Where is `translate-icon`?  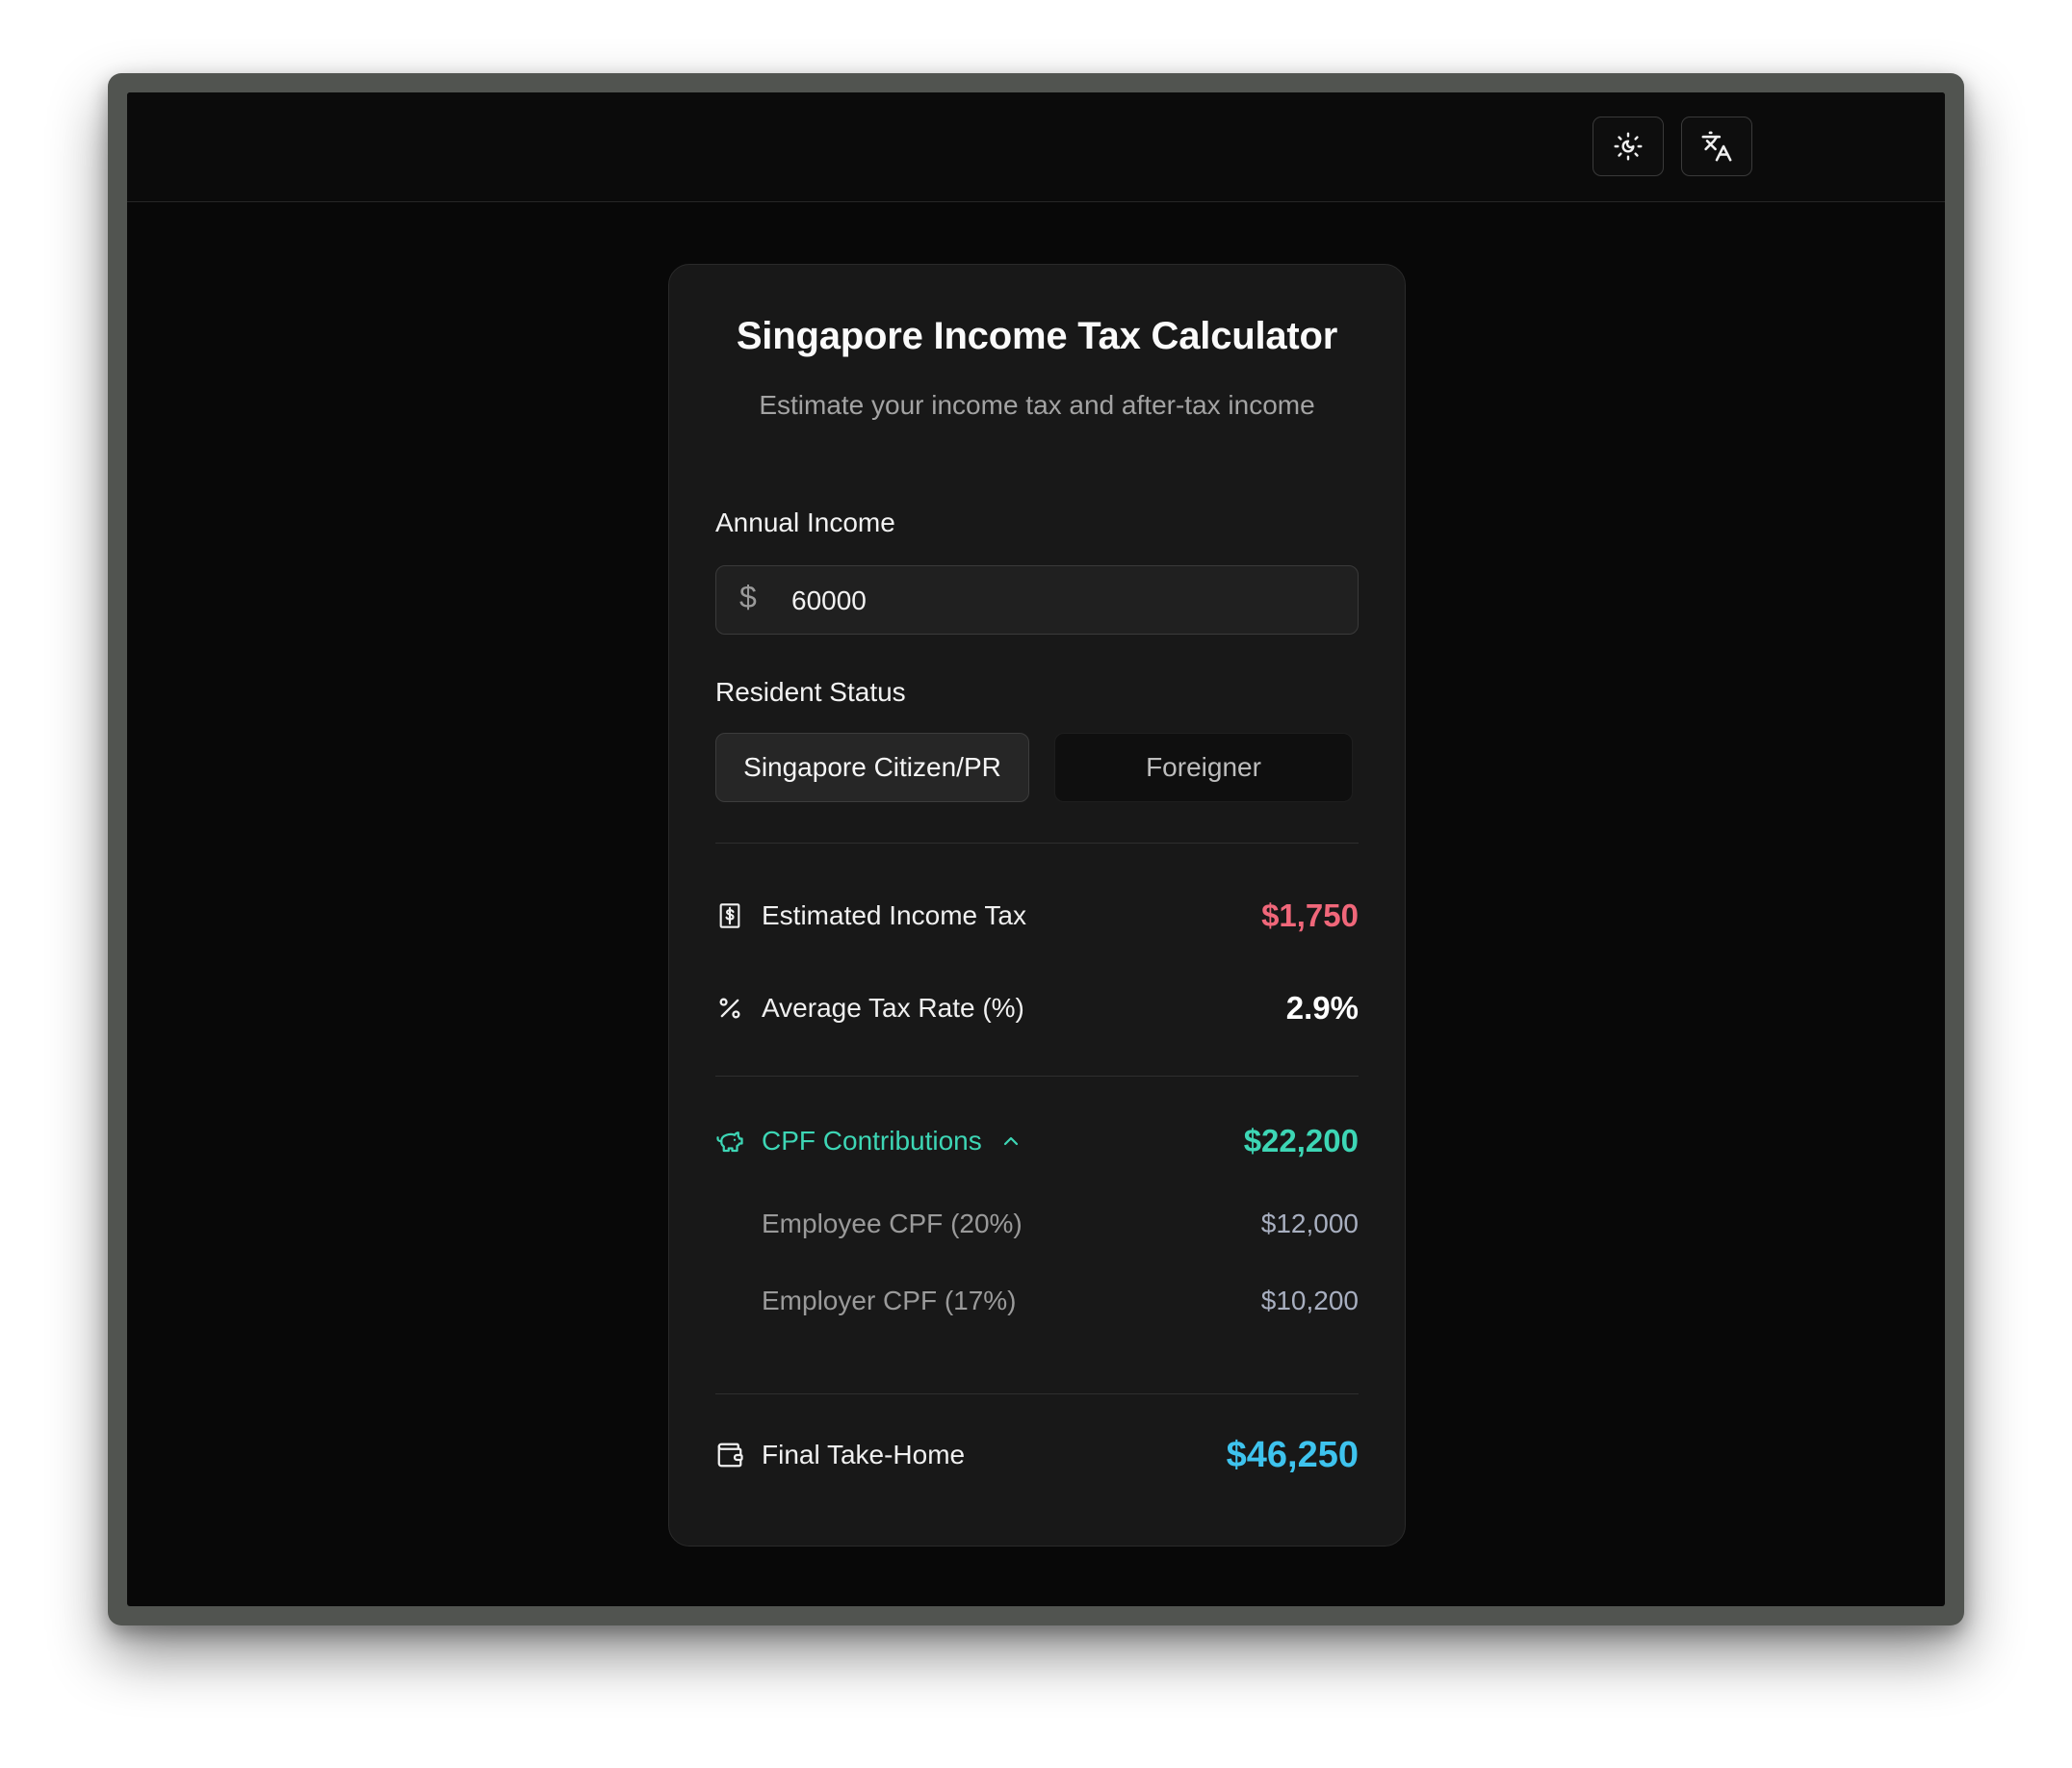 translate-icon is located at coordinates (1716, 146).